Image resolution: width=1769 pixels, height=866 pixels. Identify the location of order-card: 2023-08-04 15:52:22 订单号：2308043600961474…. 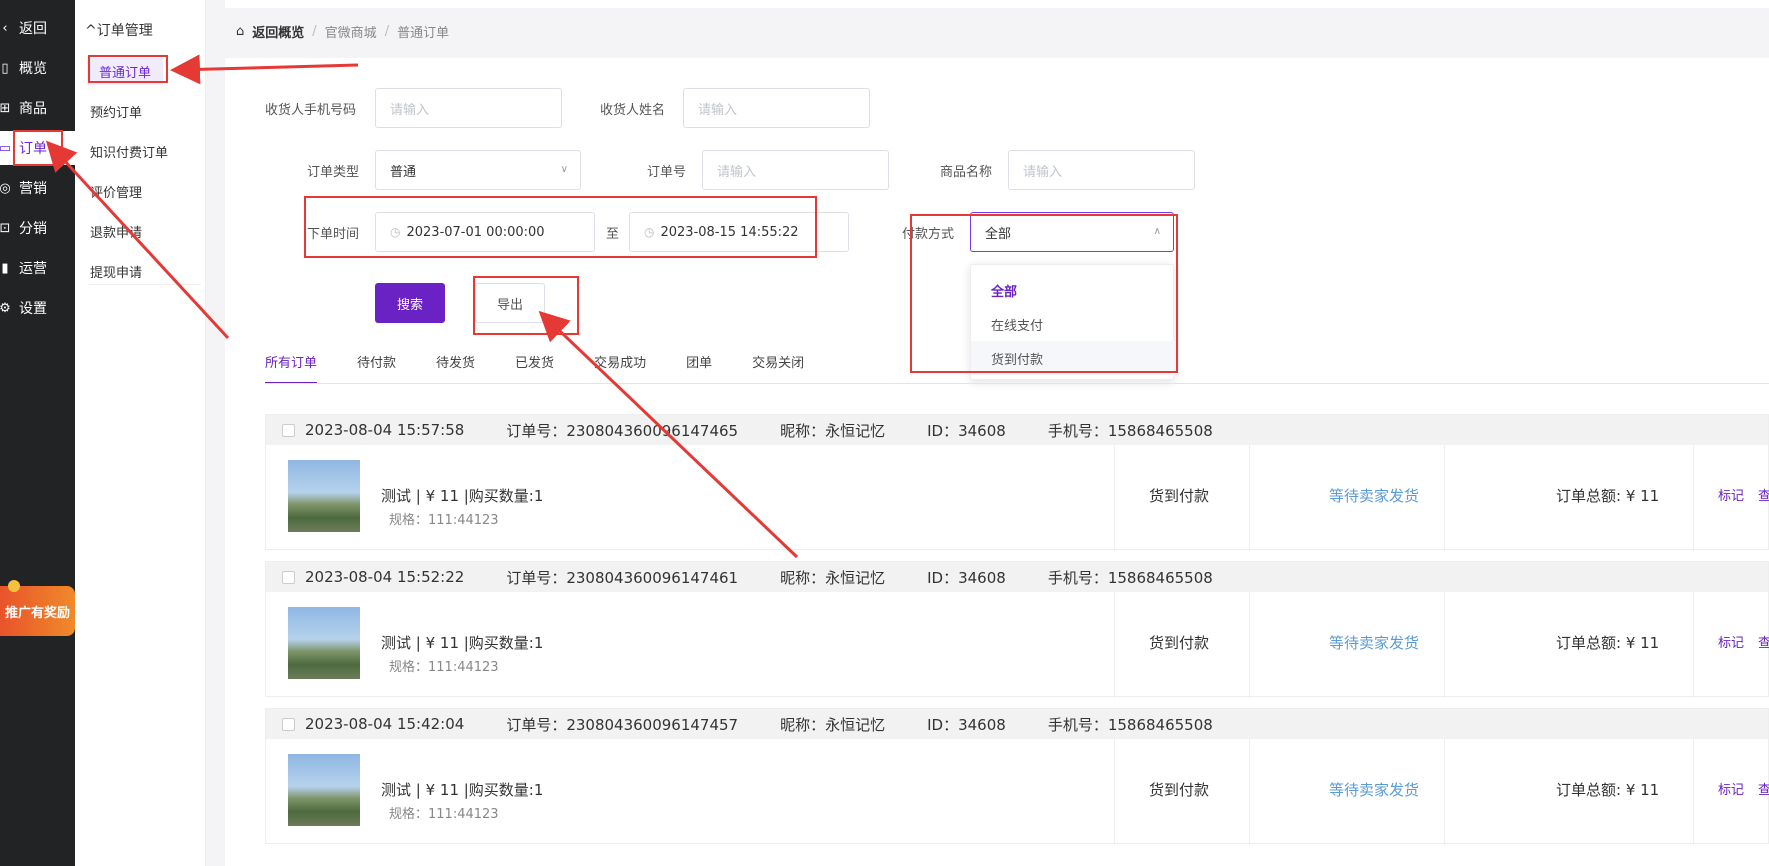
(1017, 629).